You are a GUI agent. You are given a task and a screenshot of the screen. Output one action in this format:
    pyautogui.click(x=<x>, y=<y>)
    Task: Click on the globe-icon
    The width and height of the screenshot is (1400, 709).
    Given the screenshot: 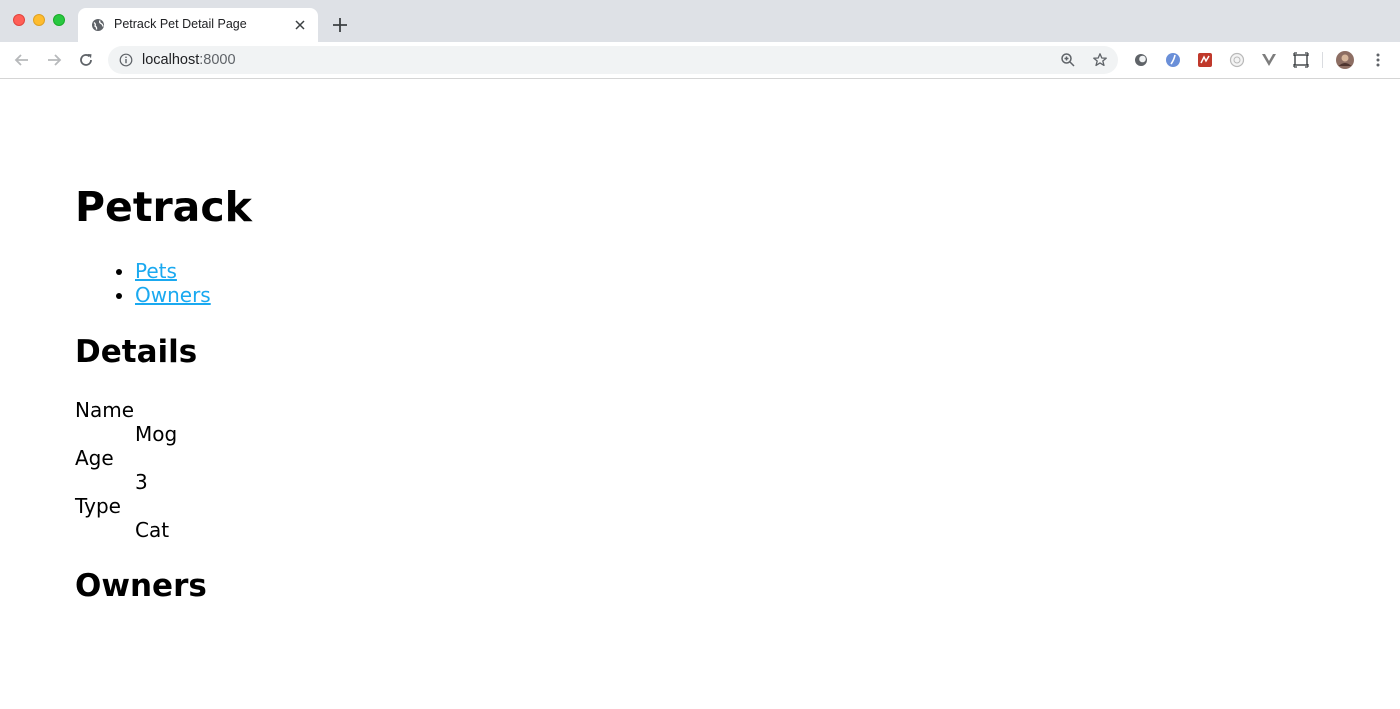 What is the action you would take?
    pyautogui.click(x=98, y=25)
    